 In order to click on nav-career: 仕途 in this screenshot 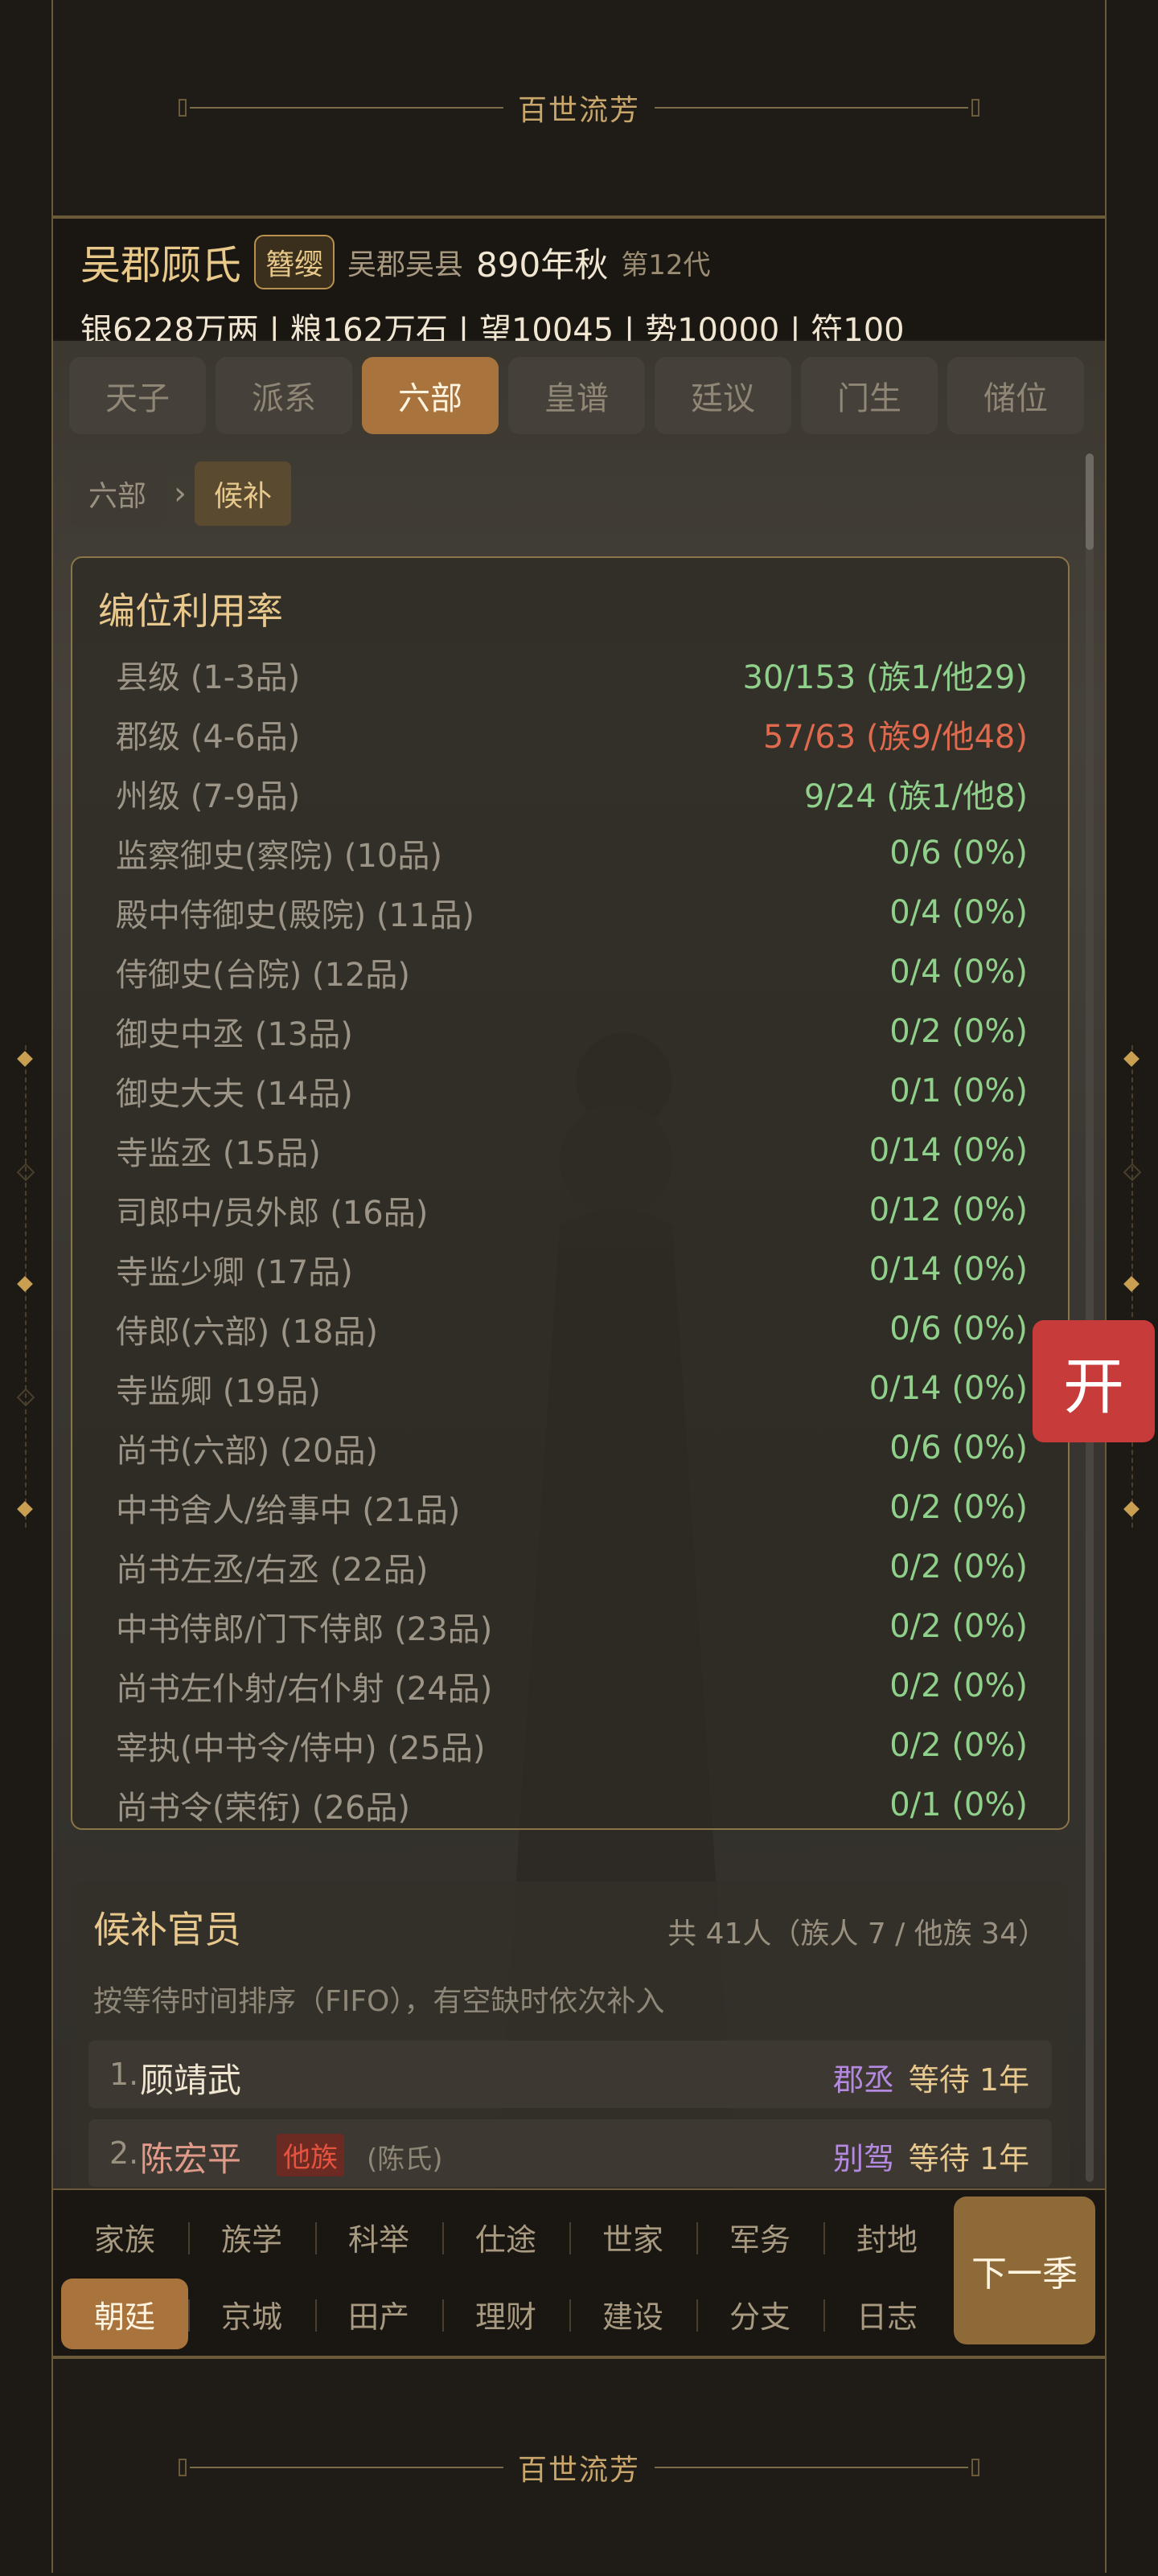, I will do `click(506, 2236)`.